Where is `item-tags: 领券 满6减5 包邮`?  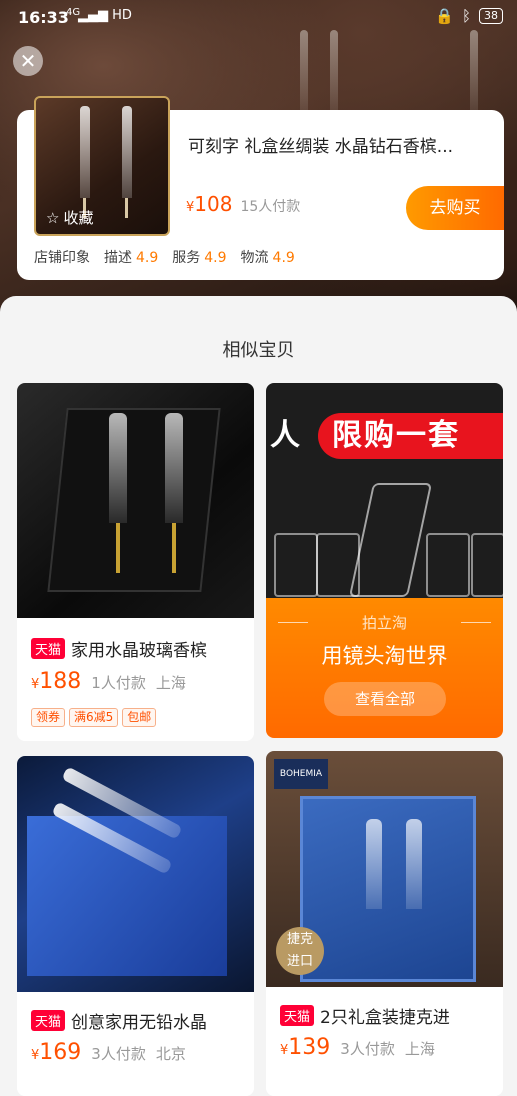 item-tags: 领券 满6减5 包邮 is located at coordinates (94, 717).